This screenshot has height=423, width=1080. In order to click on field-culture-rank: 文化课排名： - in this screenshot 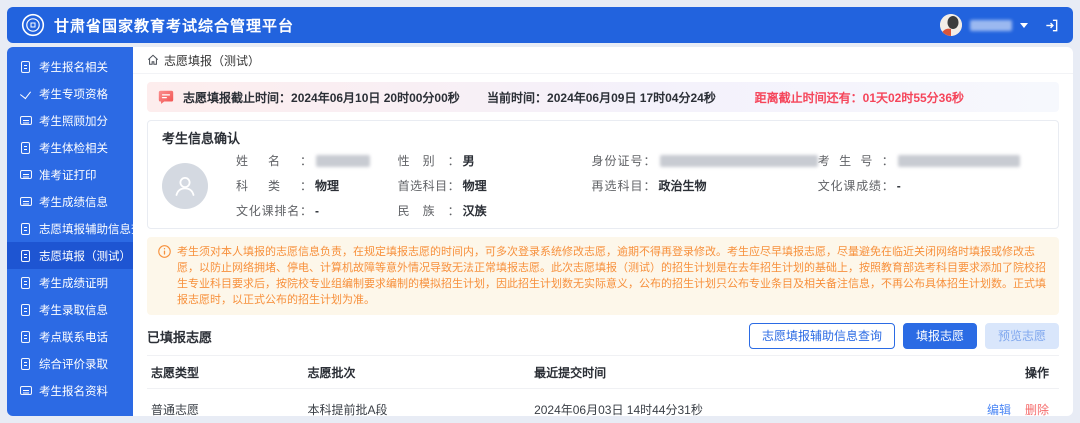, I will do `click(277, 211)`.